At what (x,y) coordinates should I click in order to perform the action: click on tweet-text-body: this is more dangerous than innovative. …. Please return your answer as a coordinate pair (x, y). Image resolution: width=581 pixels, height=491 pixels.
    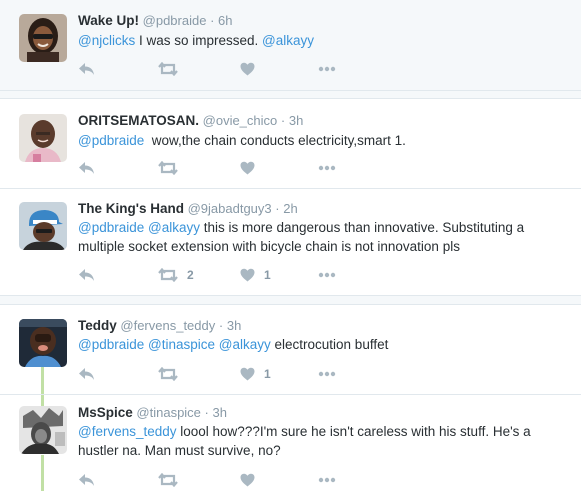
    Looking at the image, I should click on (301, 237).